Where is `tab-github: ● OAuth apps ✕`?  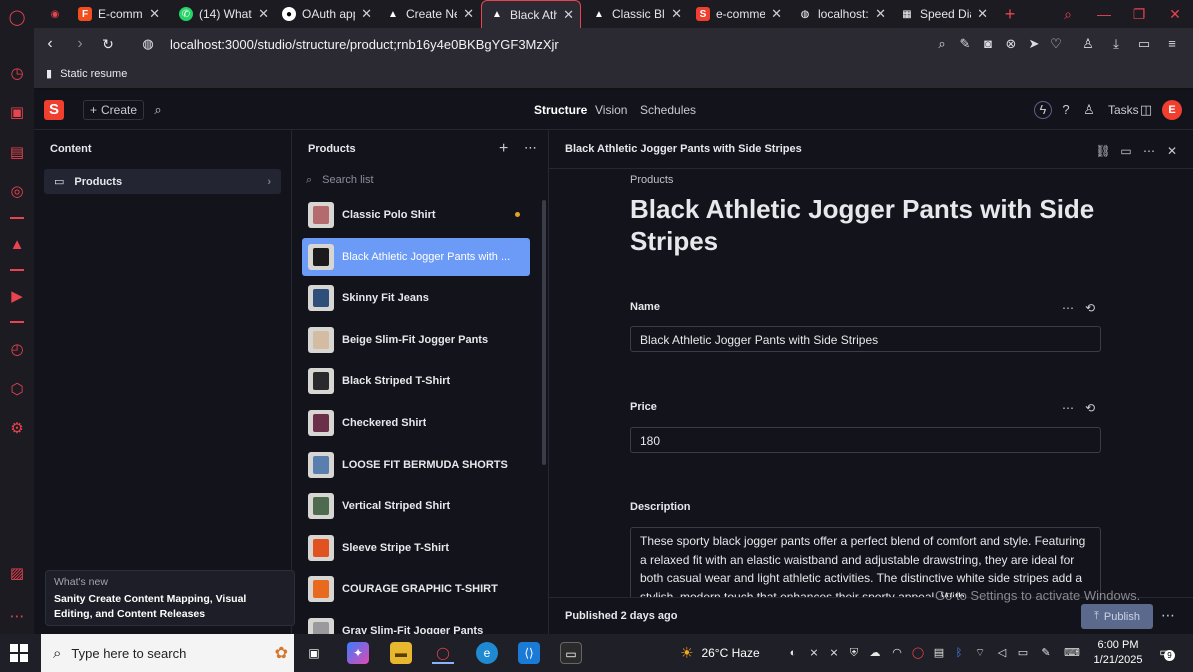
tab-github: ● OAuth apps ✕ is located at coordinates (326, 14).